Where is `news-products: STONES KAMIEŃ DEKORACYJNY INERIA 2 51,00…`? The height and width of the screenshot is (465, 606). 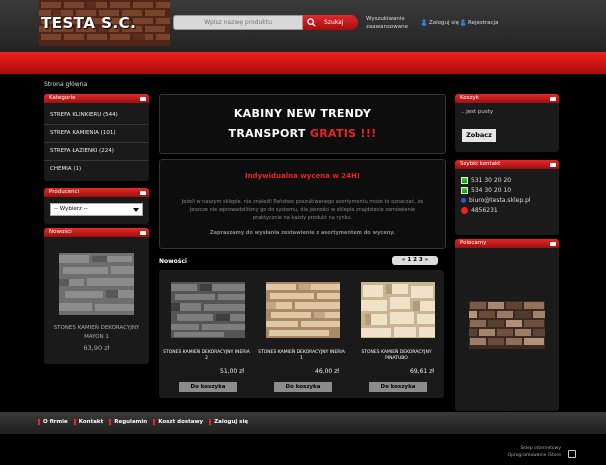
news-products: STONES KAMIEŃ DEKORACYJNY INERIA 2 51,00… is located at coordinates (301, 334).